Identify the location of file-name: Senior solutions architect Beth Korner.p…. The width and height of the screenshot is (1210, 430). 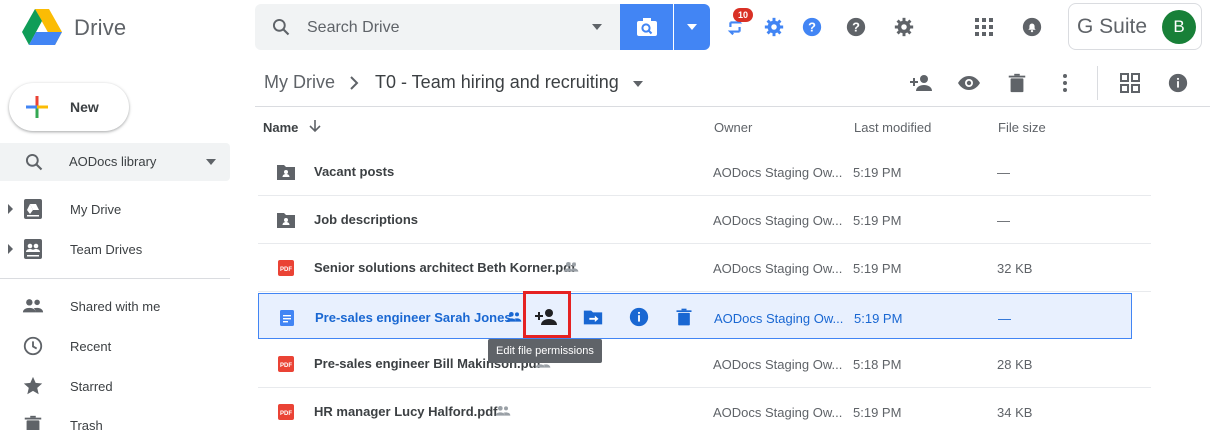
(445, 267).